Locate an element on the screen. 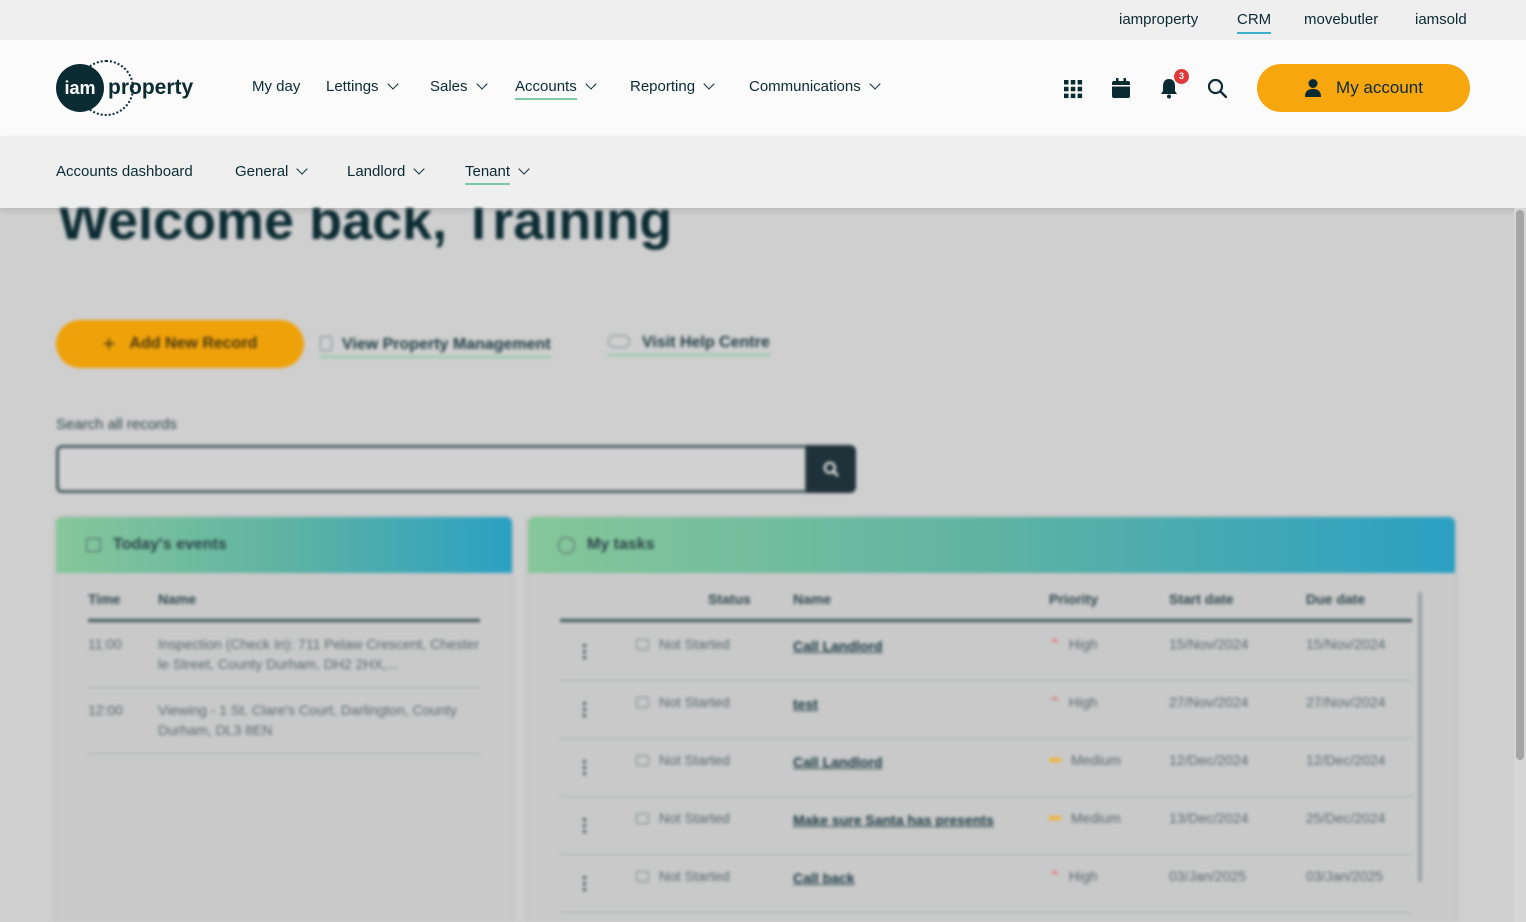  task-priority-text: Medium is located at coordinates (1096, 818).